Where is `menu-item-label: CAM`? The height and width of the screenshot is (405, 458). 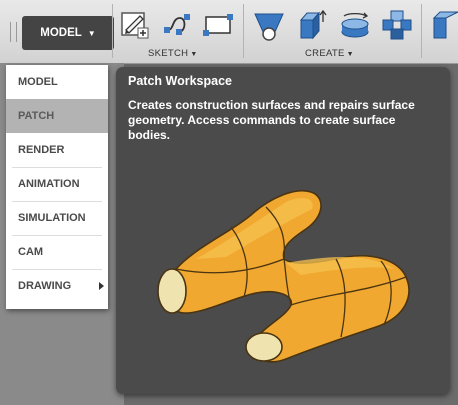
menu-item-label: CAM is located at coordinates (31, 252).